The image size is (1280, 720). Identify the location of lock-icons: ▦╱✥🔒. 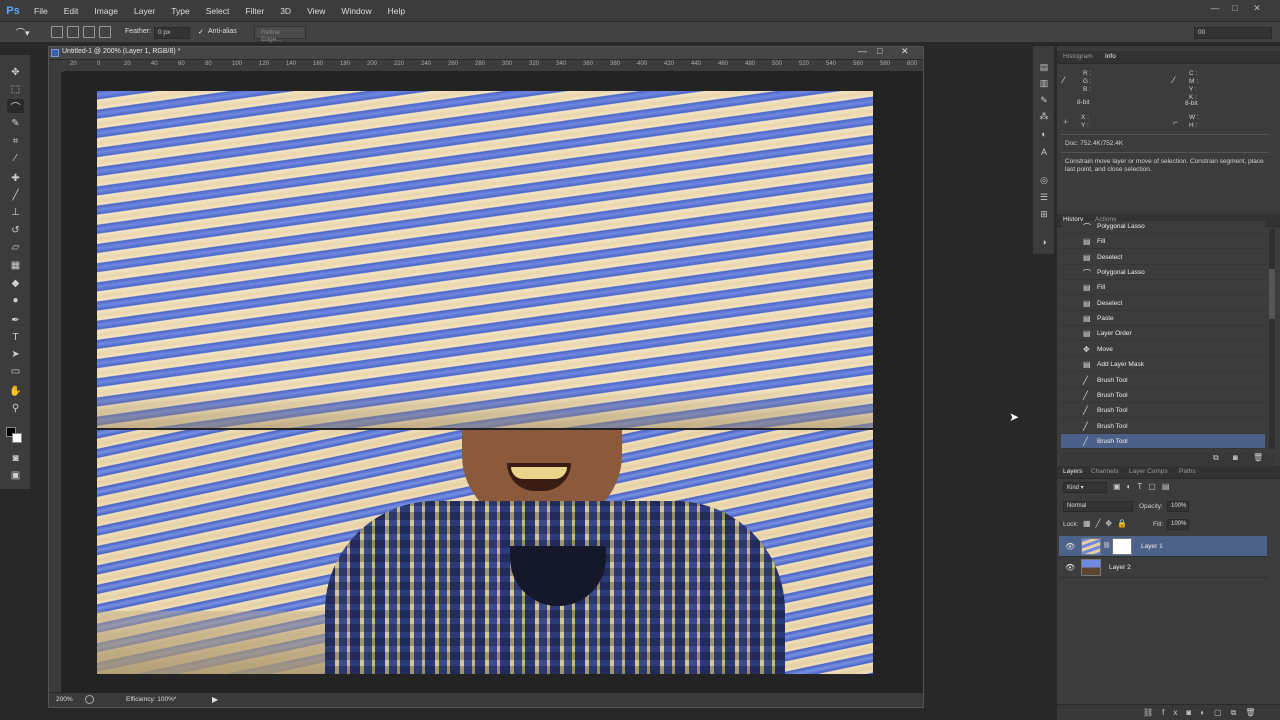
(1107, 523).